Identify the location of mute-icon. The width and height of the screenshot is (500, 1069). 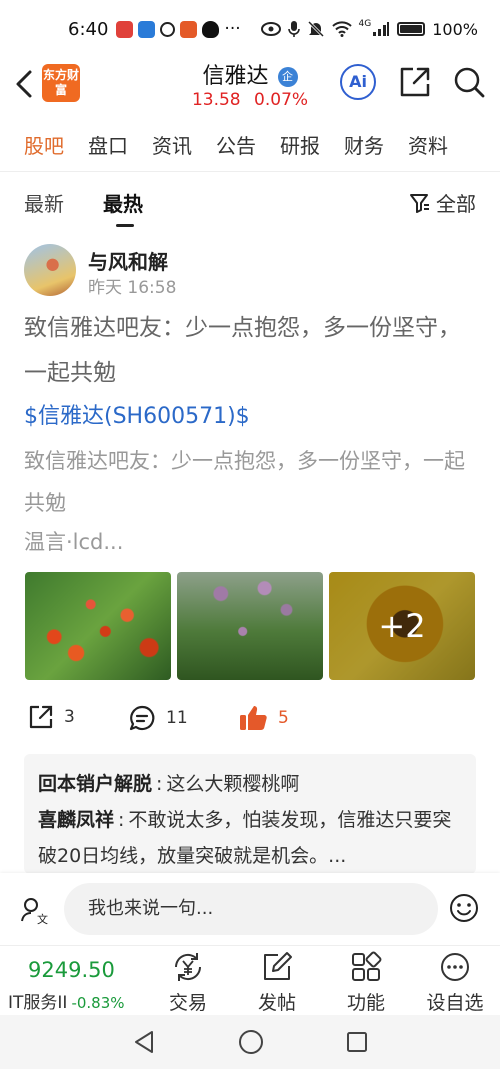
(315, 29).